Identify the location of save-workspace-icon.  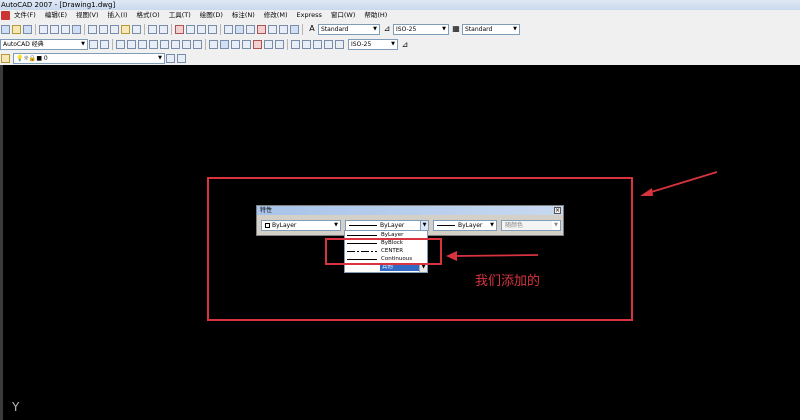
(104, 44).